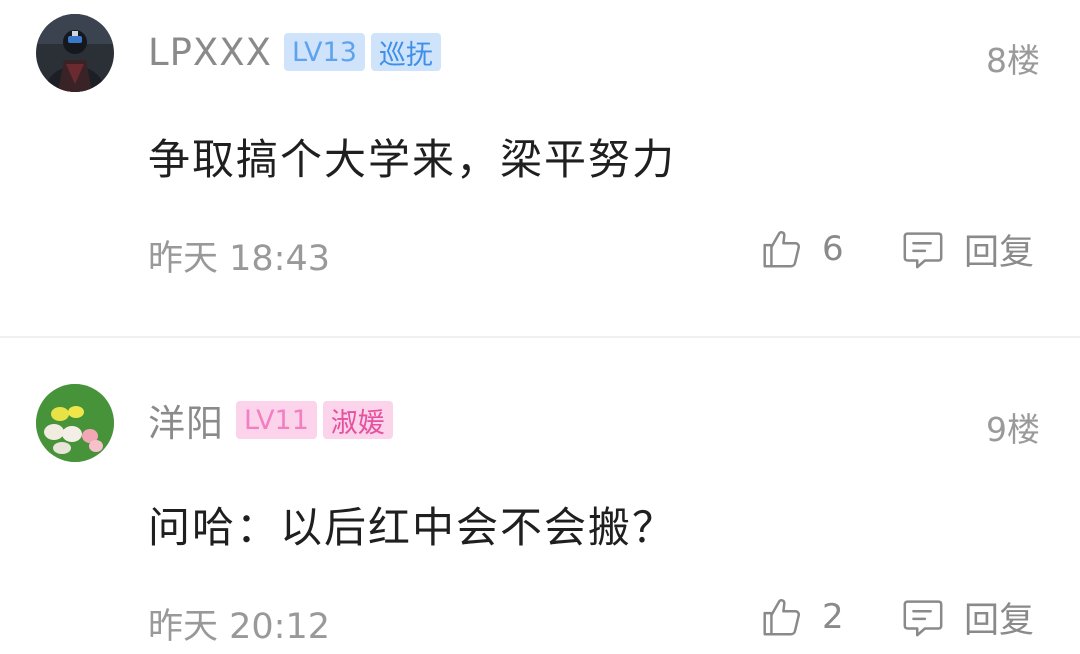  Describe the element at coordinates (405, 52) in the screenshot. I see `title-badge: 巡抚` at that location.